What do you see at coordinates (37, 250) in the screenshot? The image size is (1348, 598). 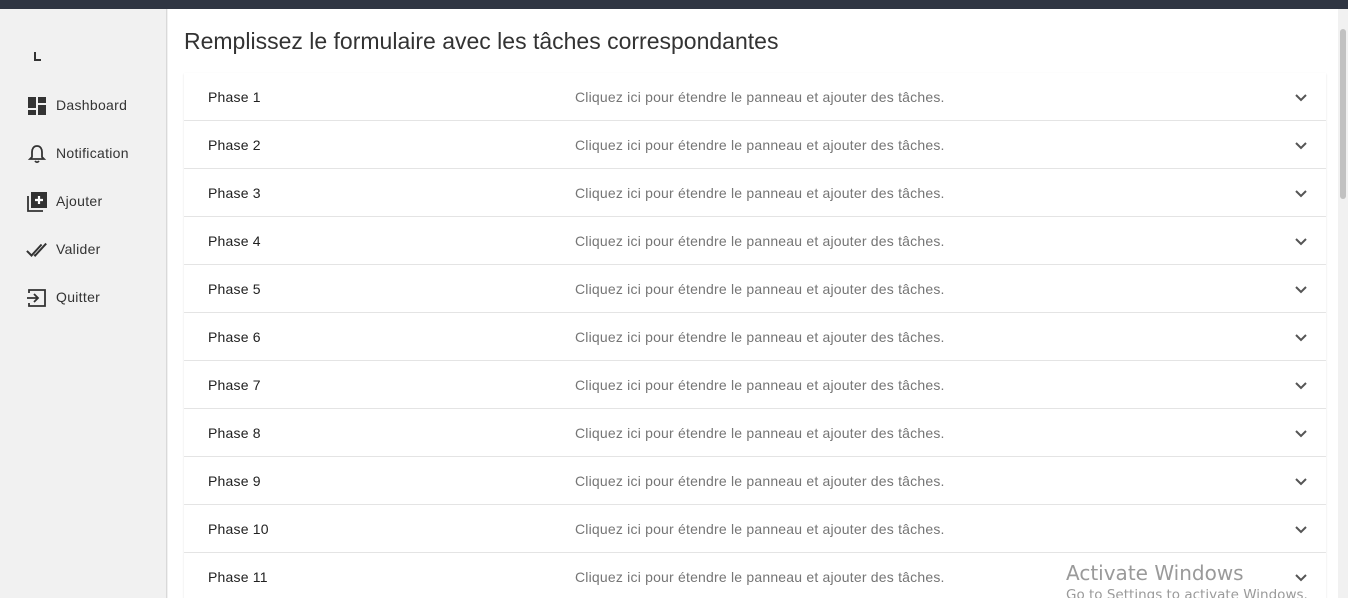 I see `double-check-icon` at bounding box center [37, 250].